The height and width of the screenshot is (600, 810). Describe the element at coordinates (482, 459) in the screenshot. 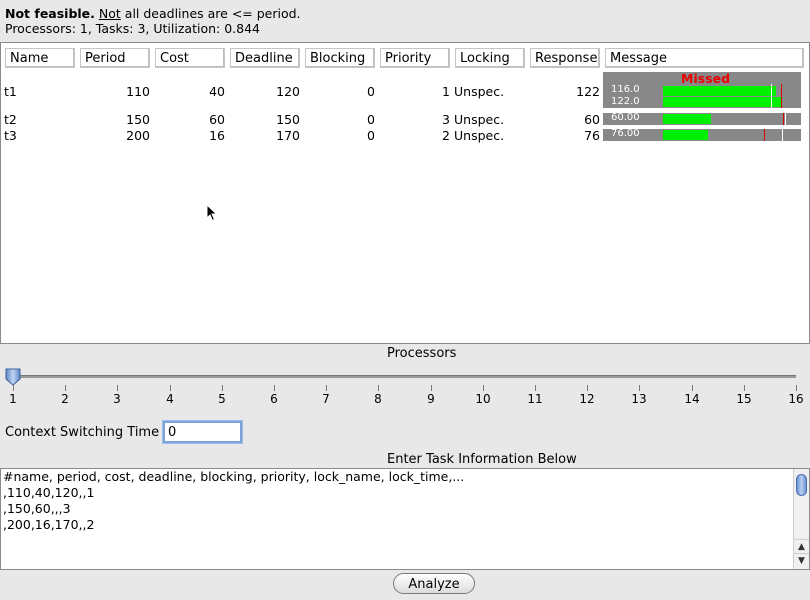

I see `task-input-label: Enter Task Information Below` at that location.